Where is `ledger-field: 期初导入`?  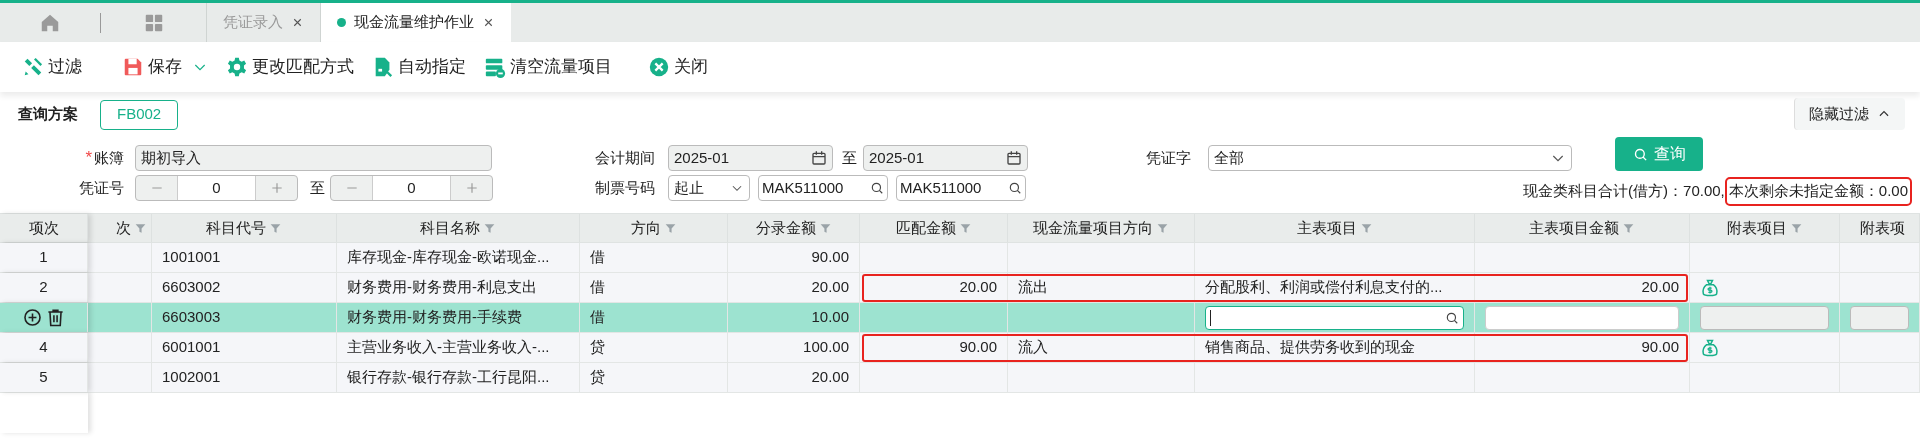 ledger-field: 期初导入 is located at coordinates (313, 158).